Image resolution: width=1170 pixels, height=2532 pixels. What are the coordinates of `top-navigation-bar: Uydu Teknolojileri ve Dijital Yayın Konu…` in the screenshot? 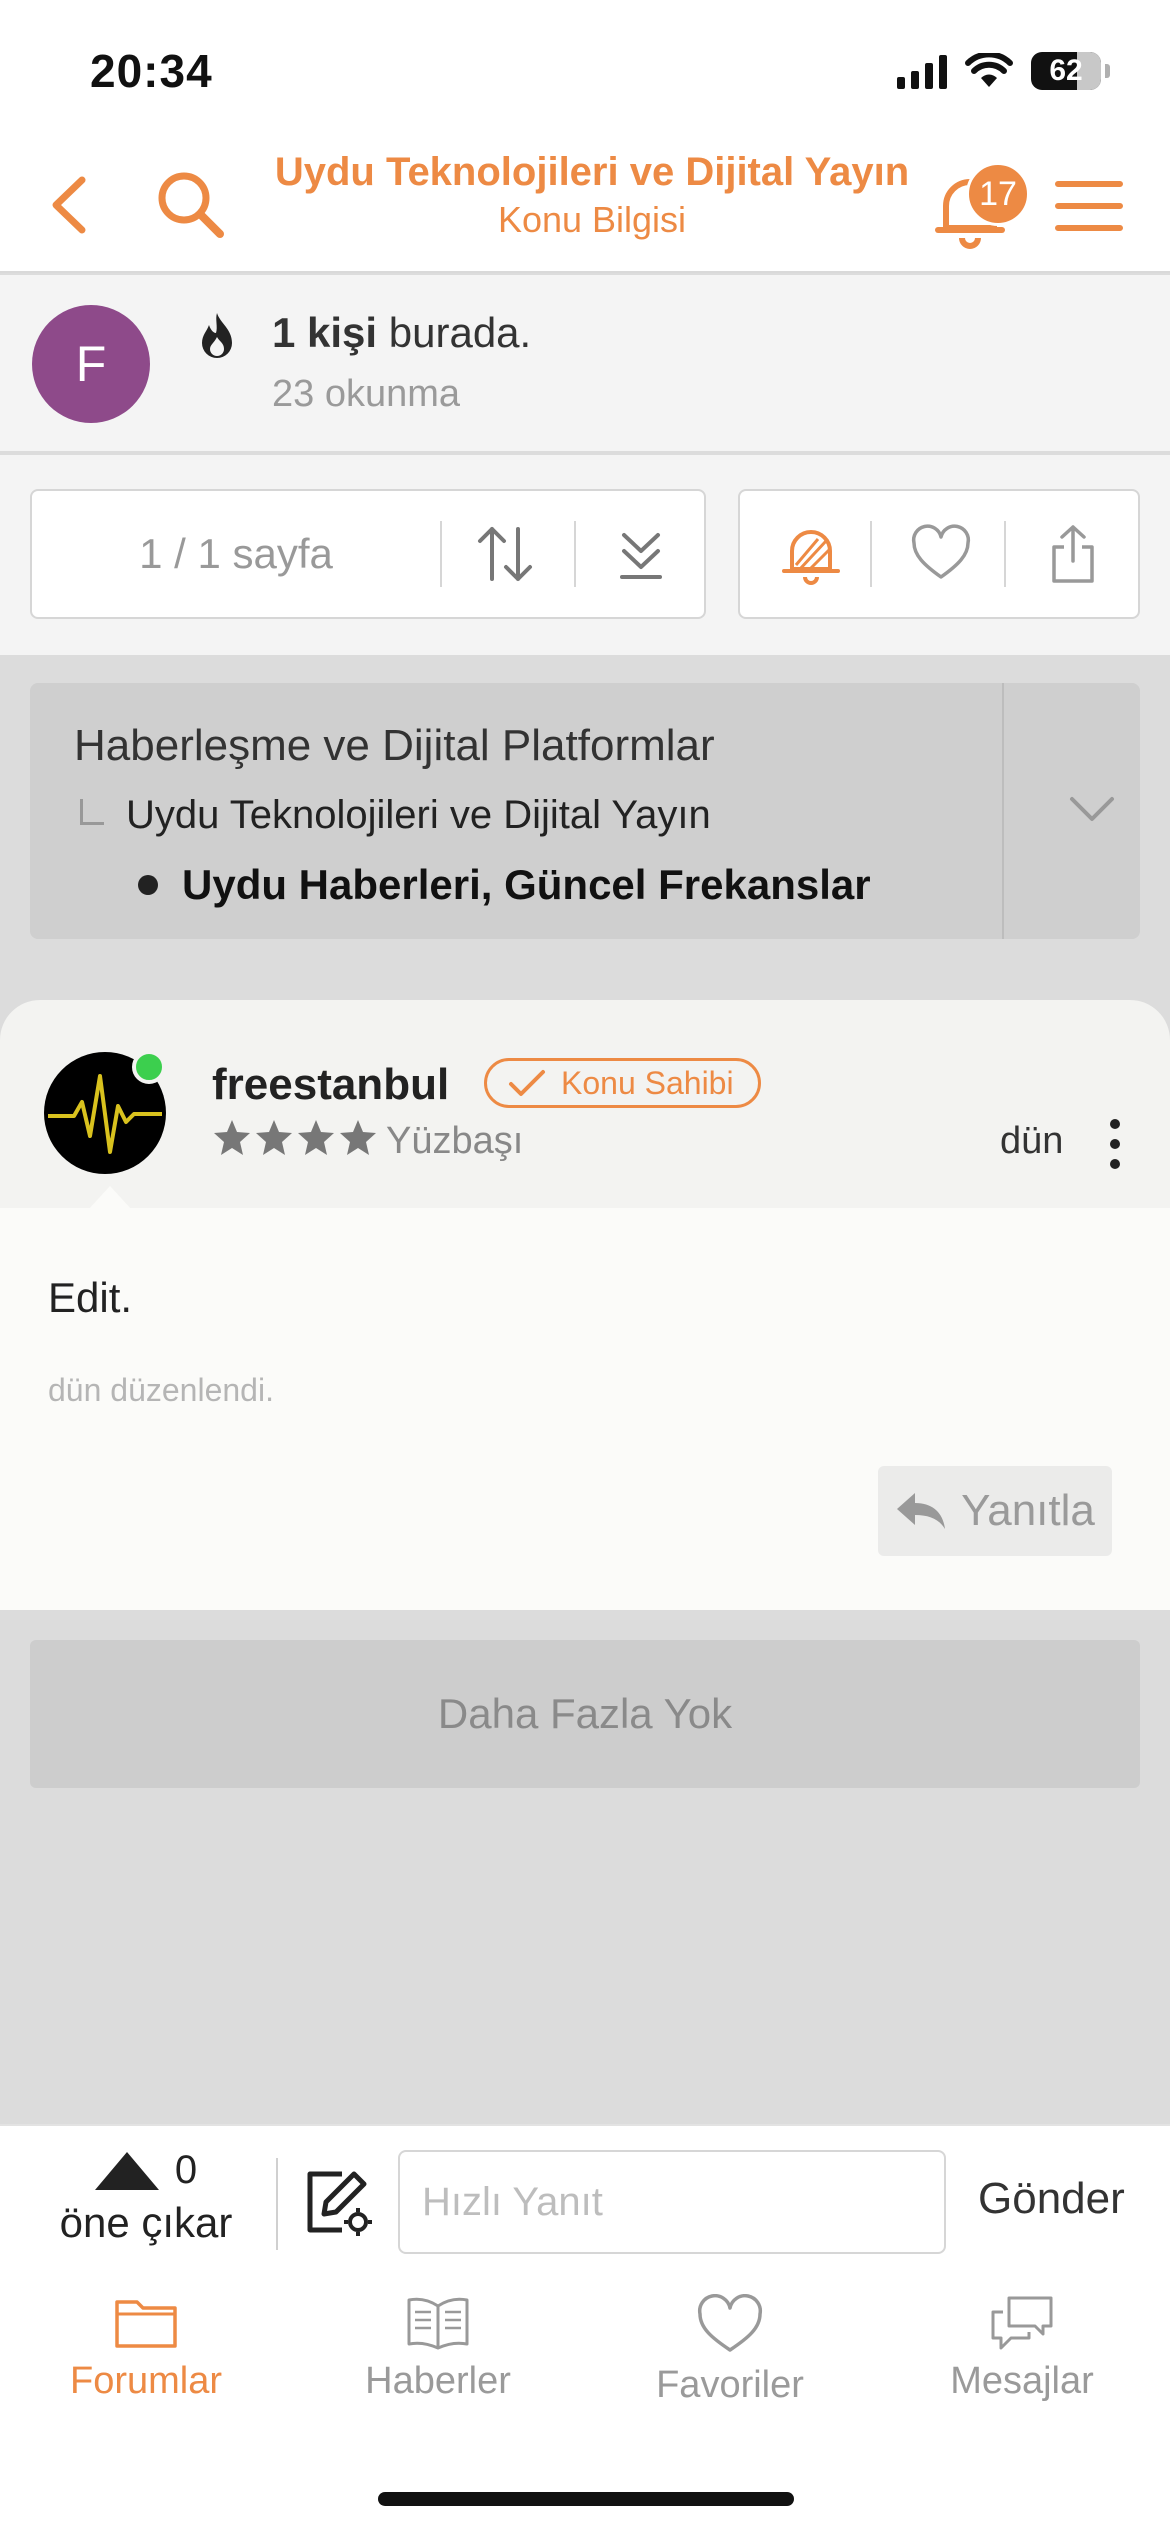 It's located at (585, 206).